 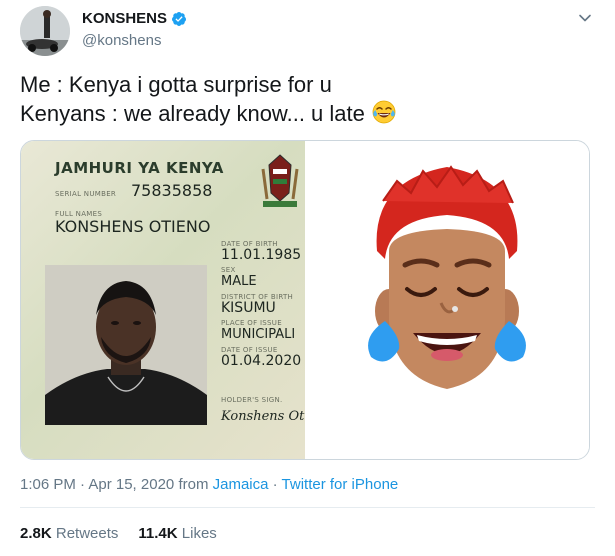 I want to click on holder-signature: Konshens Ot, so click(x=263, y=416).